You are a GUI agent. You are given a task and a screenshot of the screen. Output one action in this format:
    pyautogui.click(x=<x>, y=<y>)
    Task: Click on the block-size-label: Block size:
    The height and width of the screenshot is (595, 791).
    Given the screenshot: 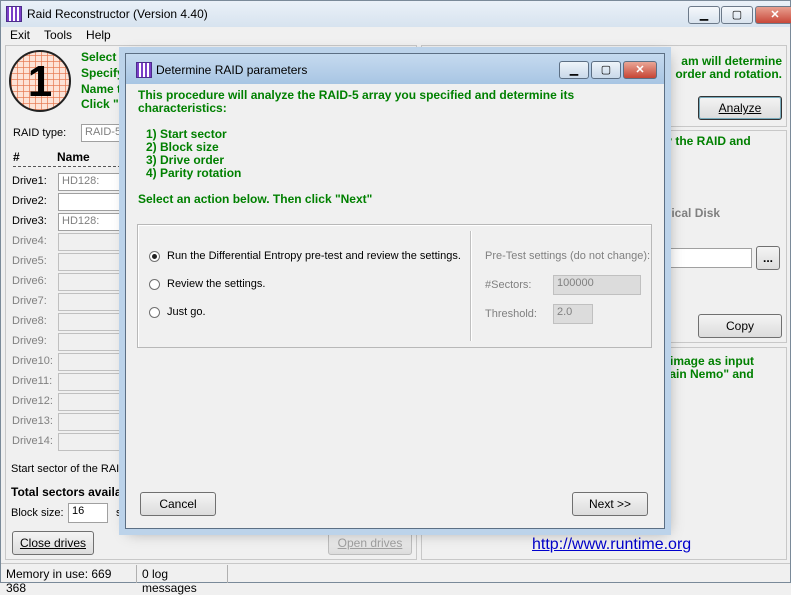 What is the action you would take?
    pyautogui.click(x=37, y=513)
    